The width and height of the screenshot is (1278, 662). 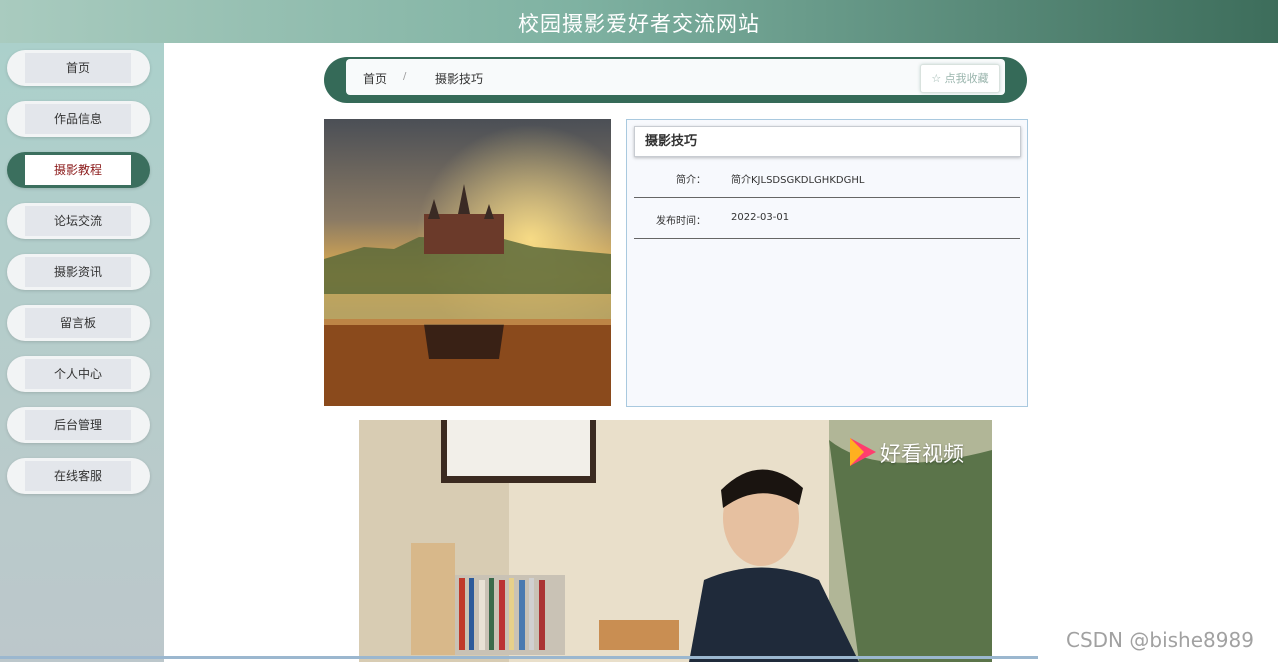 What do you see at coordinates (681, 221) in the screenshot?
I see `publish-date-label: 发布时间：` at bounding box center [681, 221].